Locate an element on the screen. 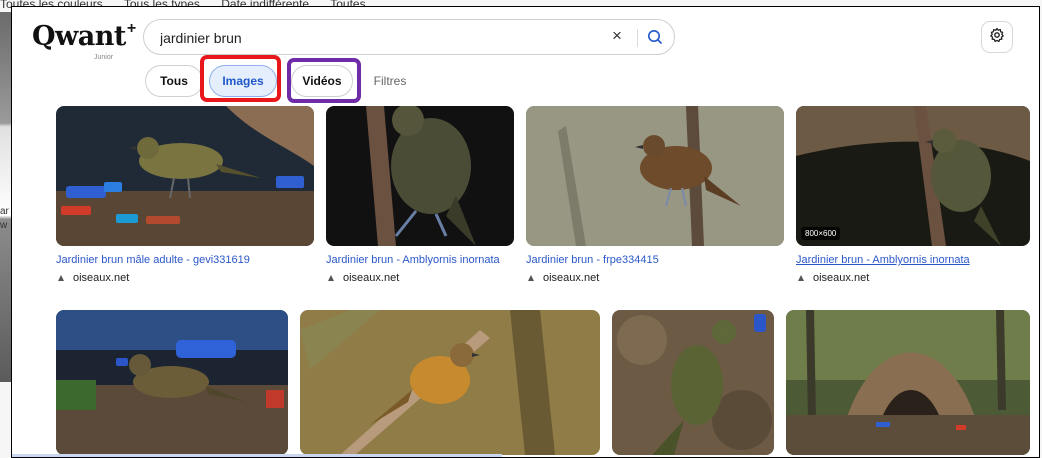  search-icon is located at coordinates (655, 39).